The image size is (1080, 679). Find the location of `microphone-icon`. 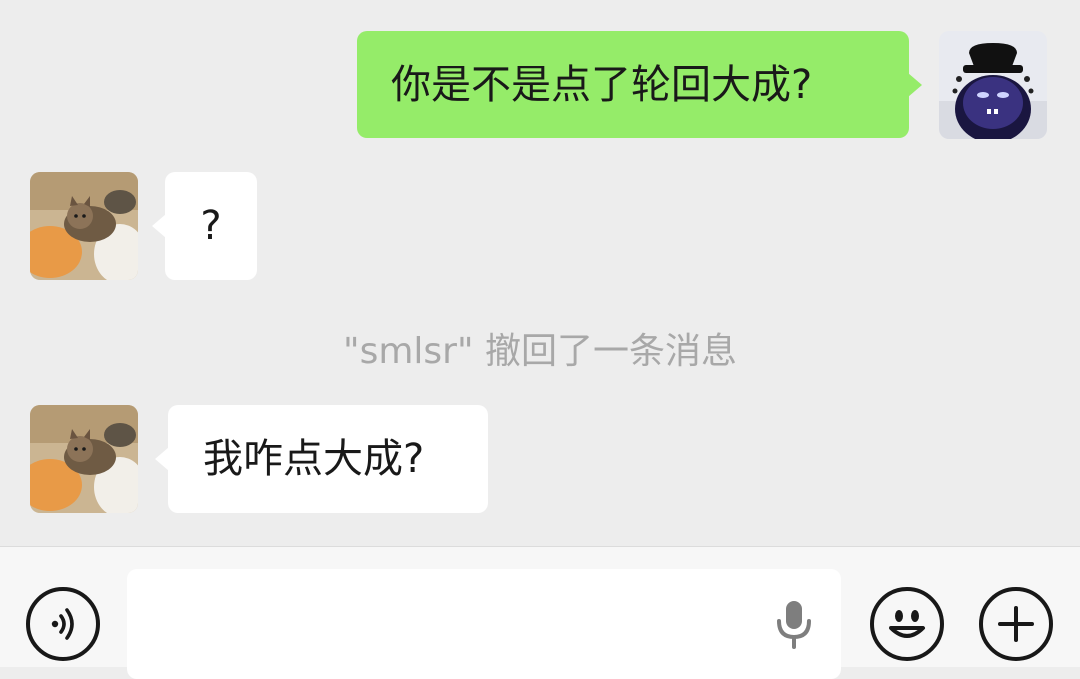

microphone-icon is located at coordinates (794, 625).